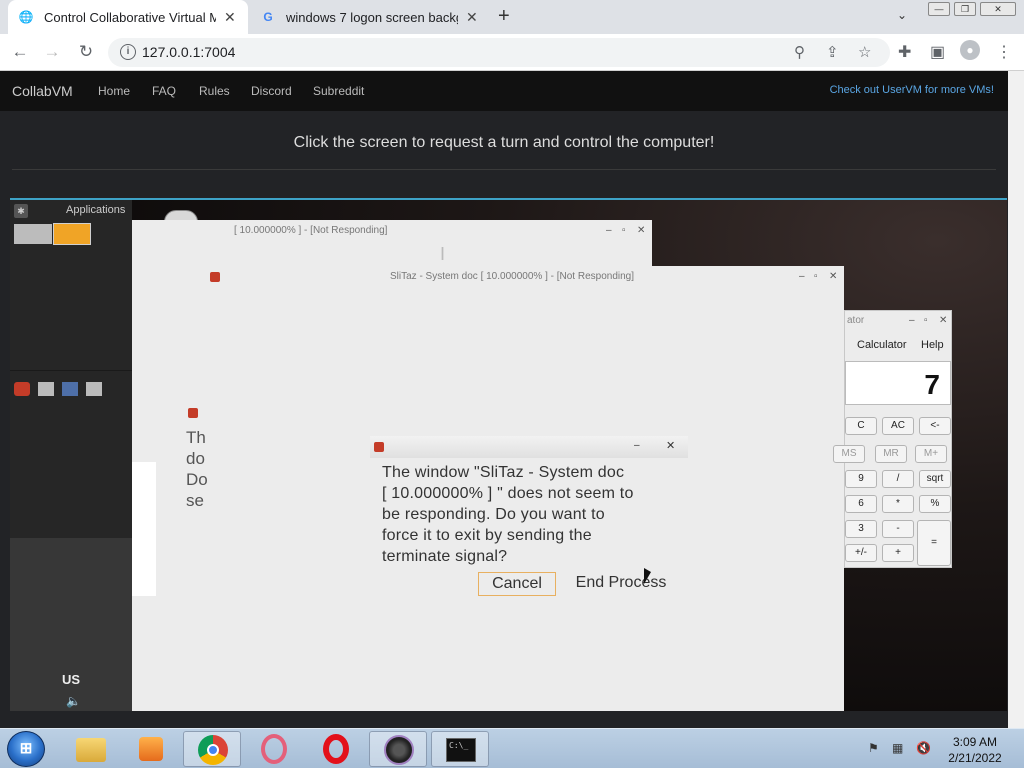  What do you see at coordinates (998, 9) in the screenshot?
I see `close-window-button: ✕` at bounding box center [998, 9].